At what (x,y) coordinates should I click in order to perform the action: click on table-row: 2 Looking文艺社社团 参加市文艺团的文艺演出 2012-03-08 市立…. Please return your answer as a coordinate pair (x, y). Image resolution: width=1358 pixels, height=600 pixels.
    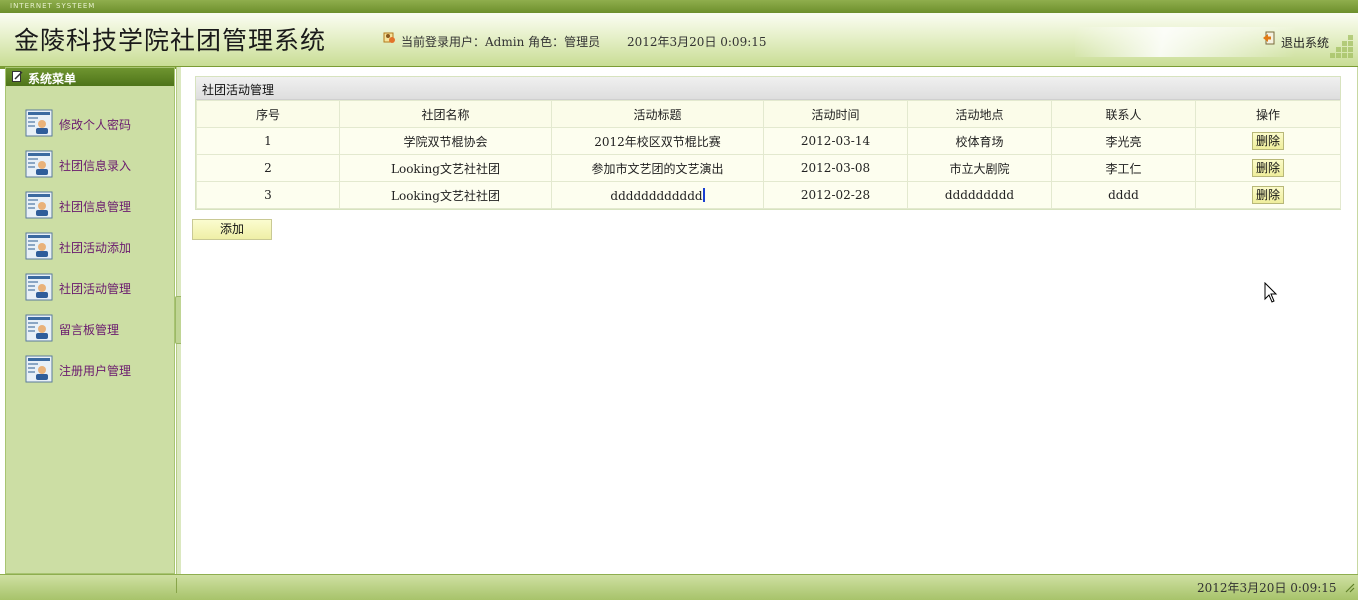
    Looking at the image, I should click on (768, 168).